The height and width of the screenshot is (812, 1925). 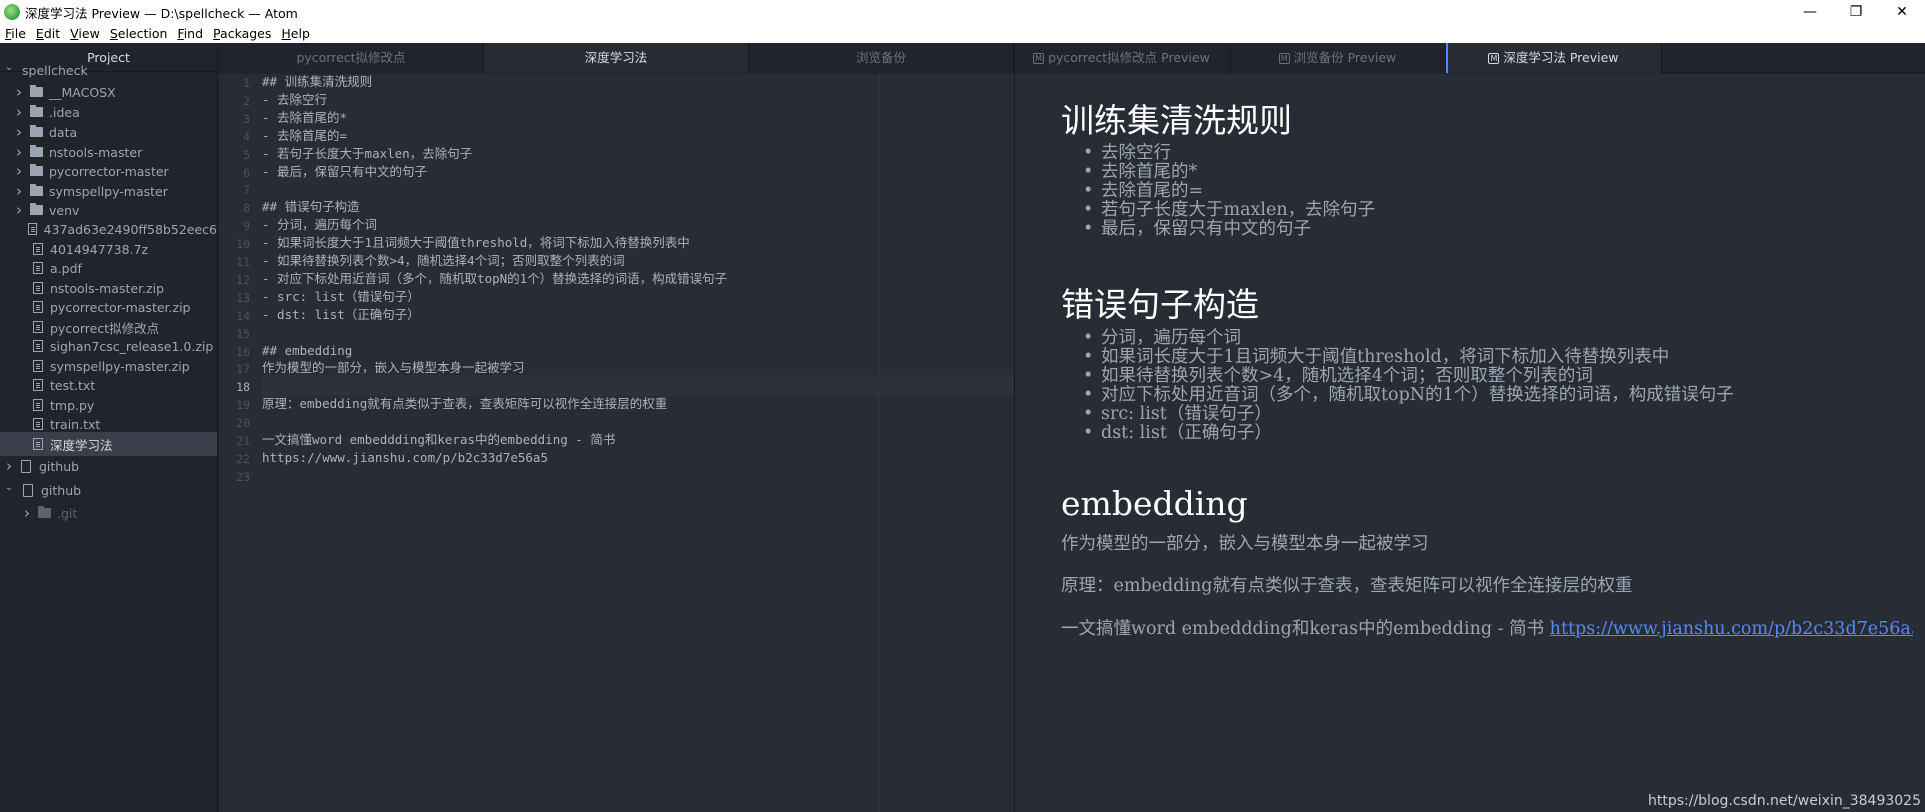 I want to click on tab-3: Mpycorrect拟修改点 Preview, so click(x=1122, y=58).